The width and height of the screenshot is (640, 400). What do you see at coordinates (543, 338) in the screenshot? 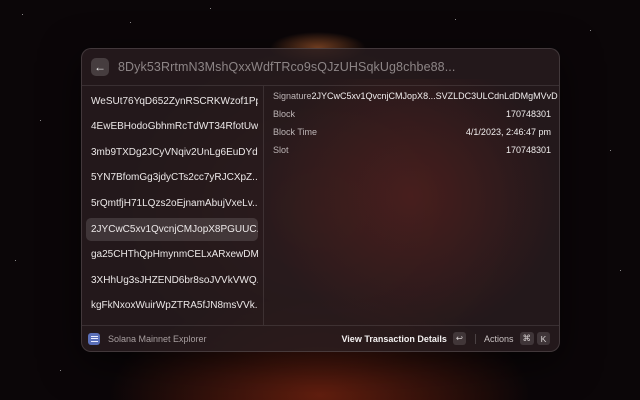
I see `k-key-hint: K` at bounding box center [543, 338].